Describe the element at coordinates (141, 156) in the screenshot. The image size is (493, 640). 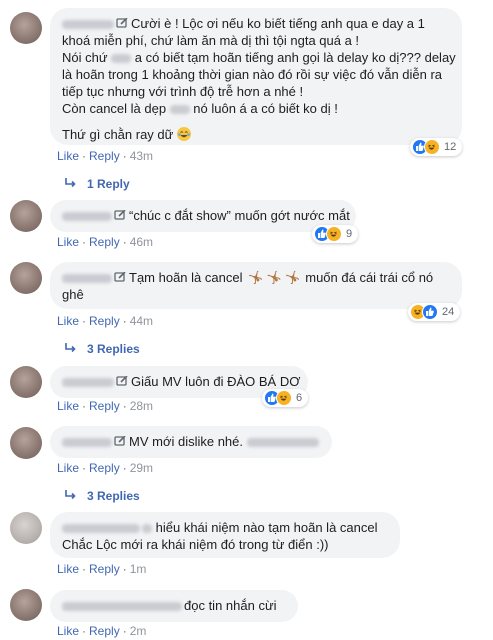
I see `timestamp: 43m` at that location.